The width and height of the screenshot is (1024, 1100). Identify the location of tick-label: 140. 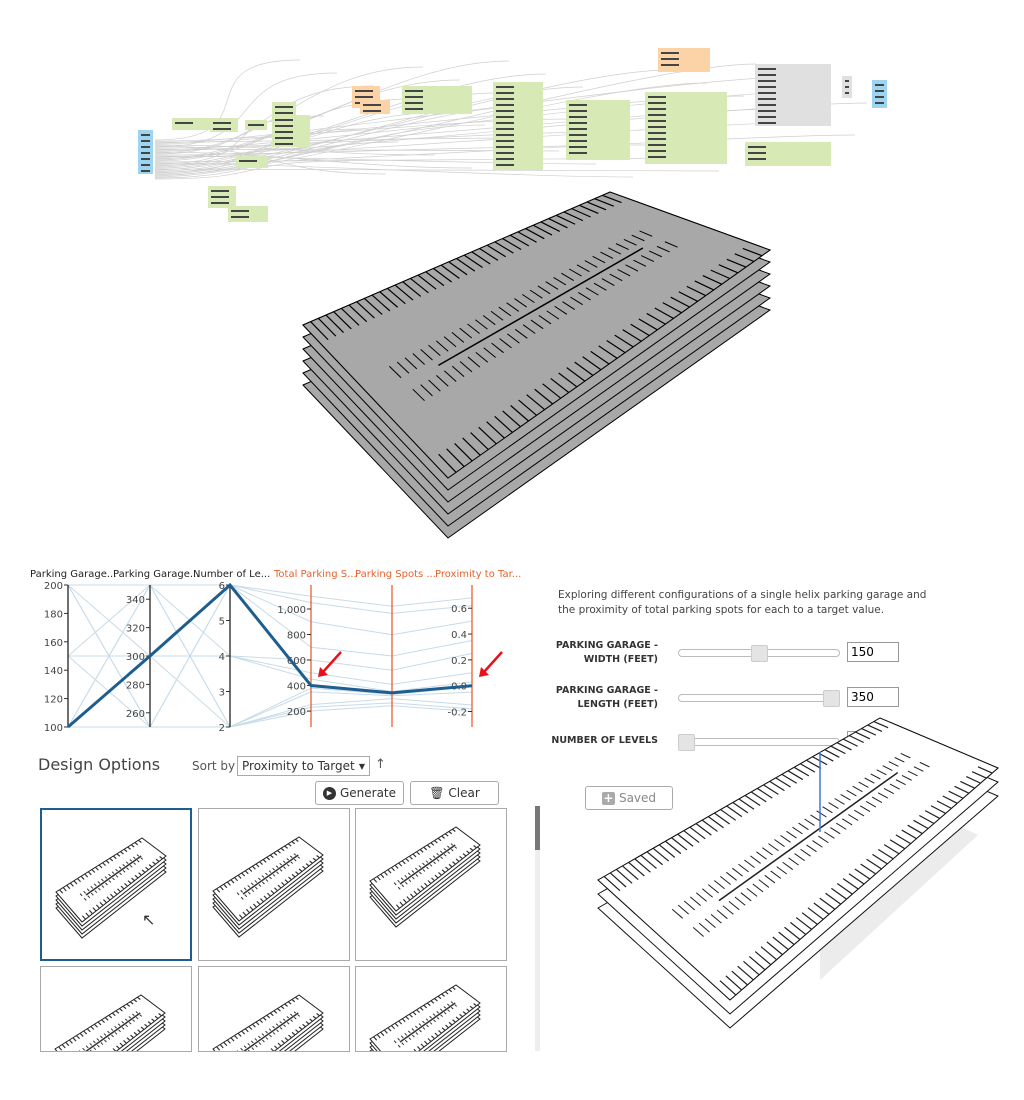
(53, 671).